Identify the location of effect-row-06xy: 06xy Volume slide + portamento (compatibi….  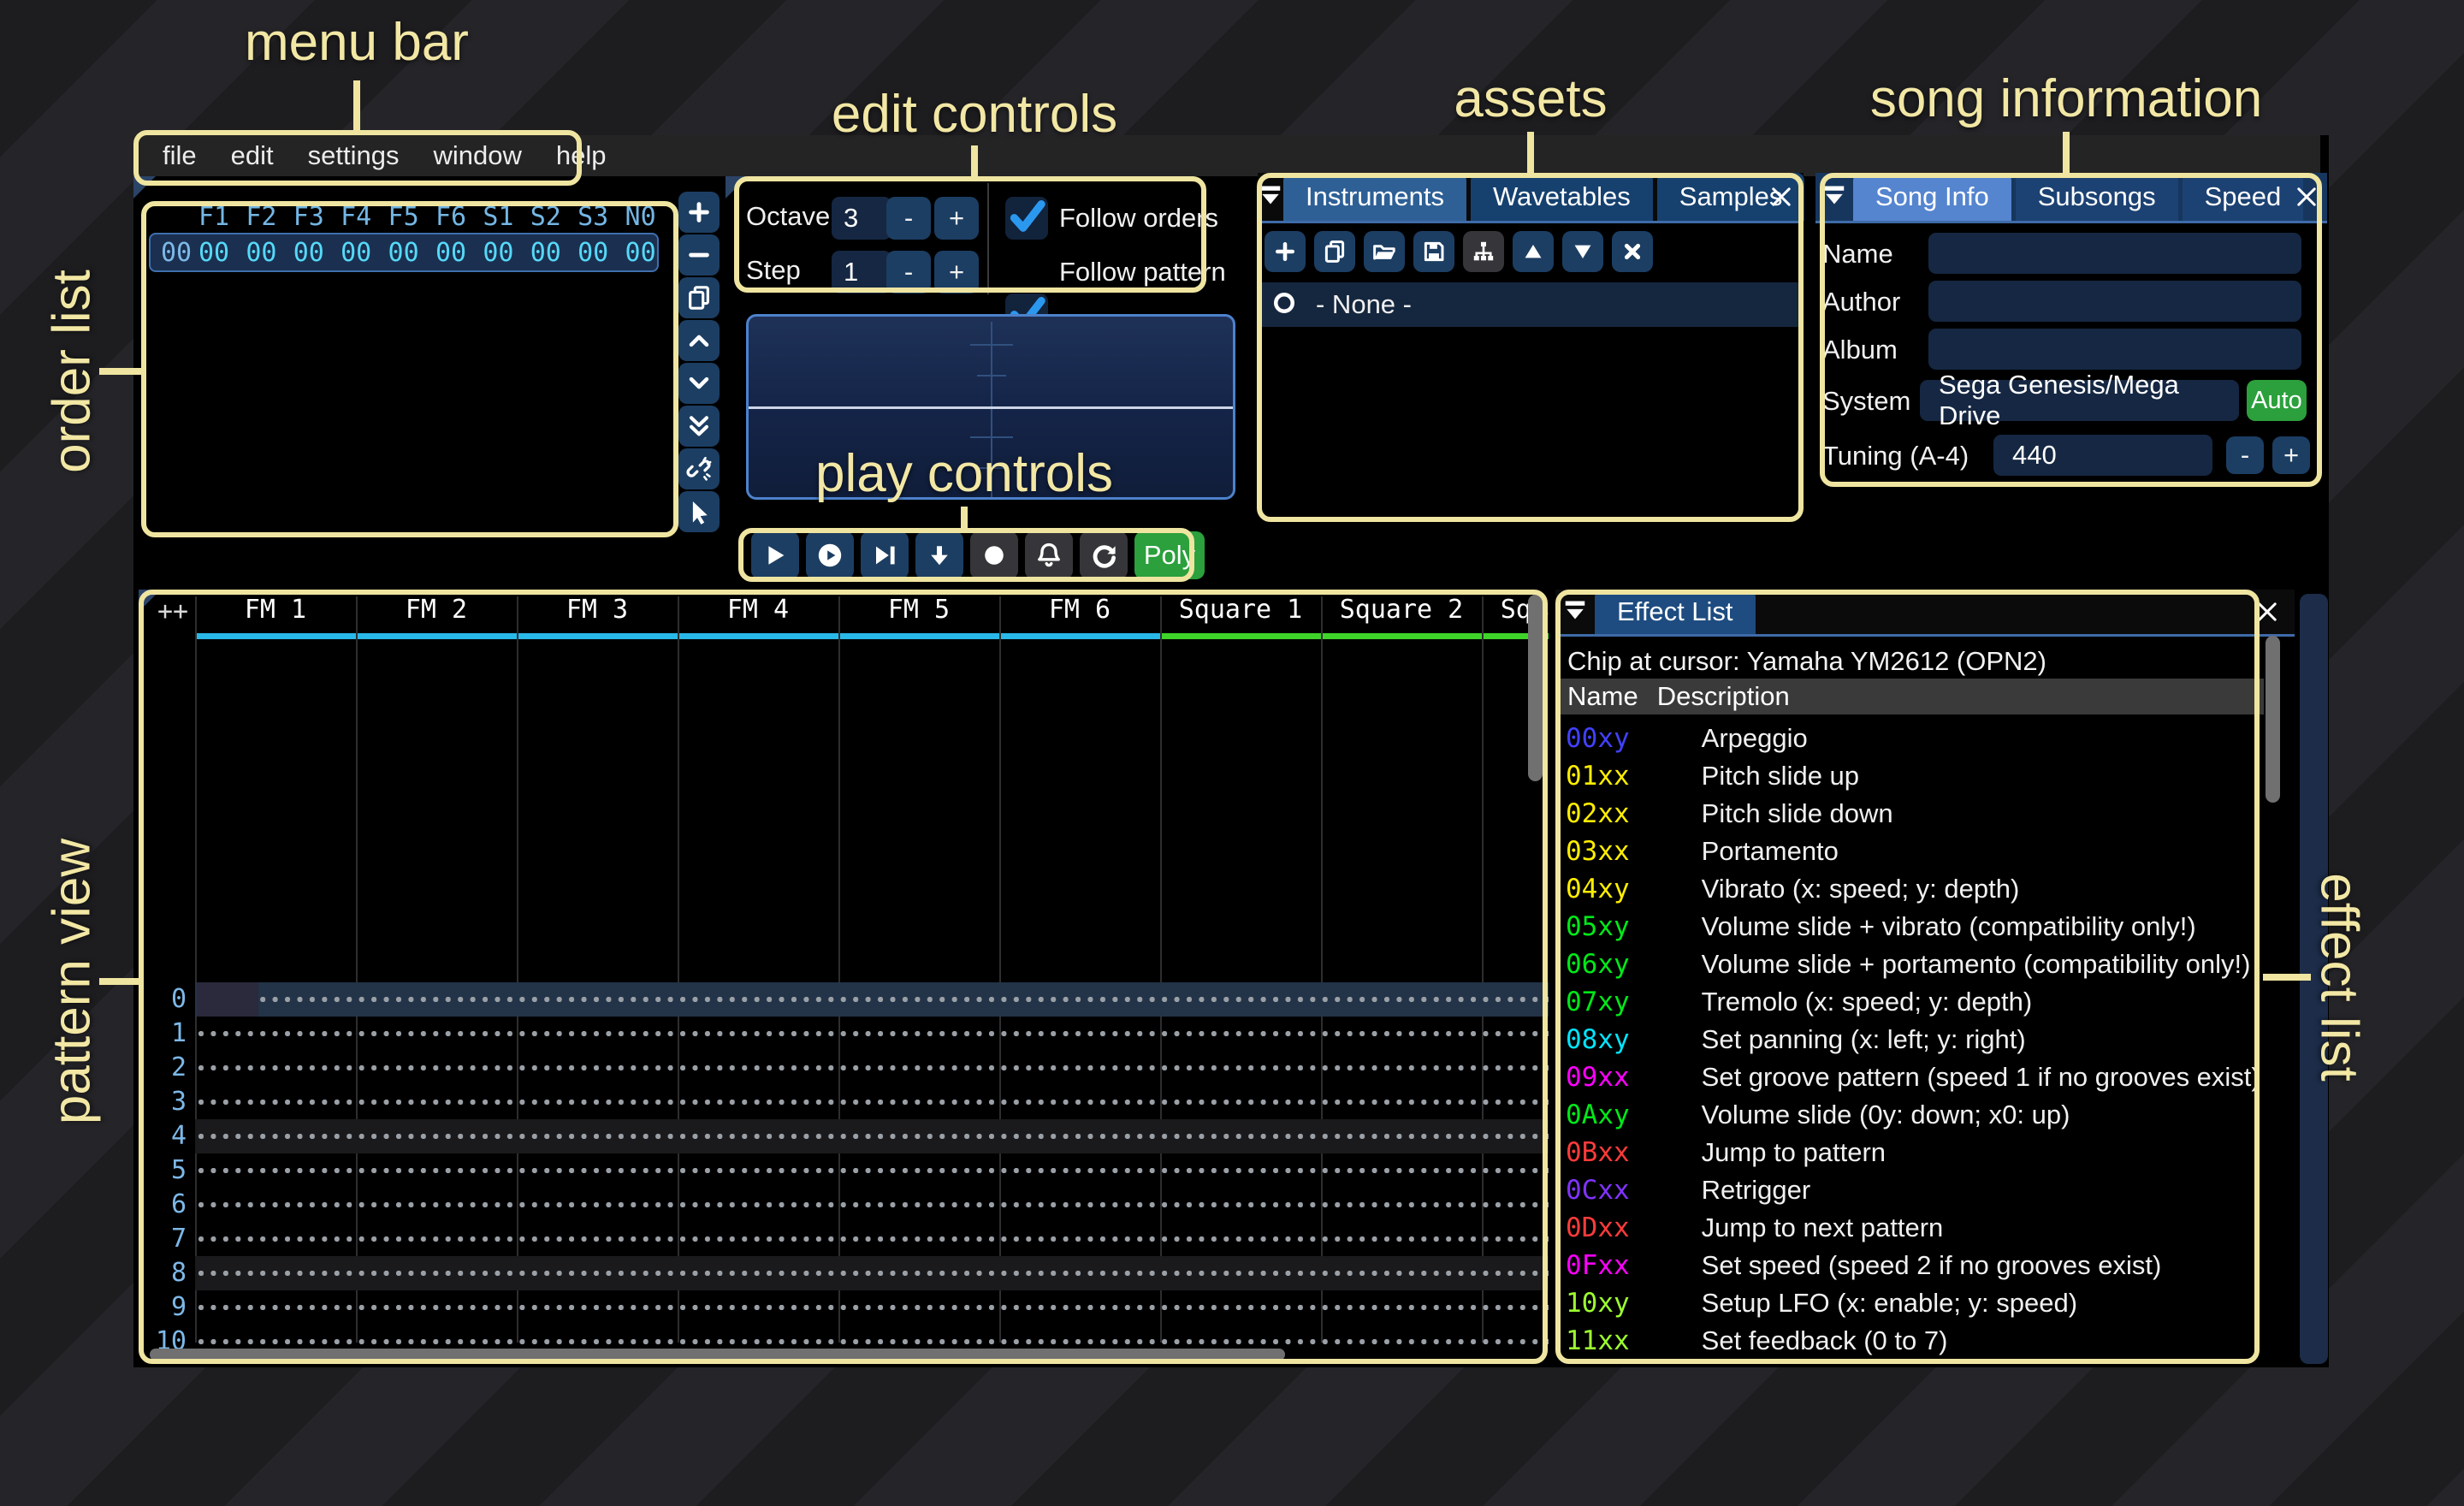
(1909, 965).